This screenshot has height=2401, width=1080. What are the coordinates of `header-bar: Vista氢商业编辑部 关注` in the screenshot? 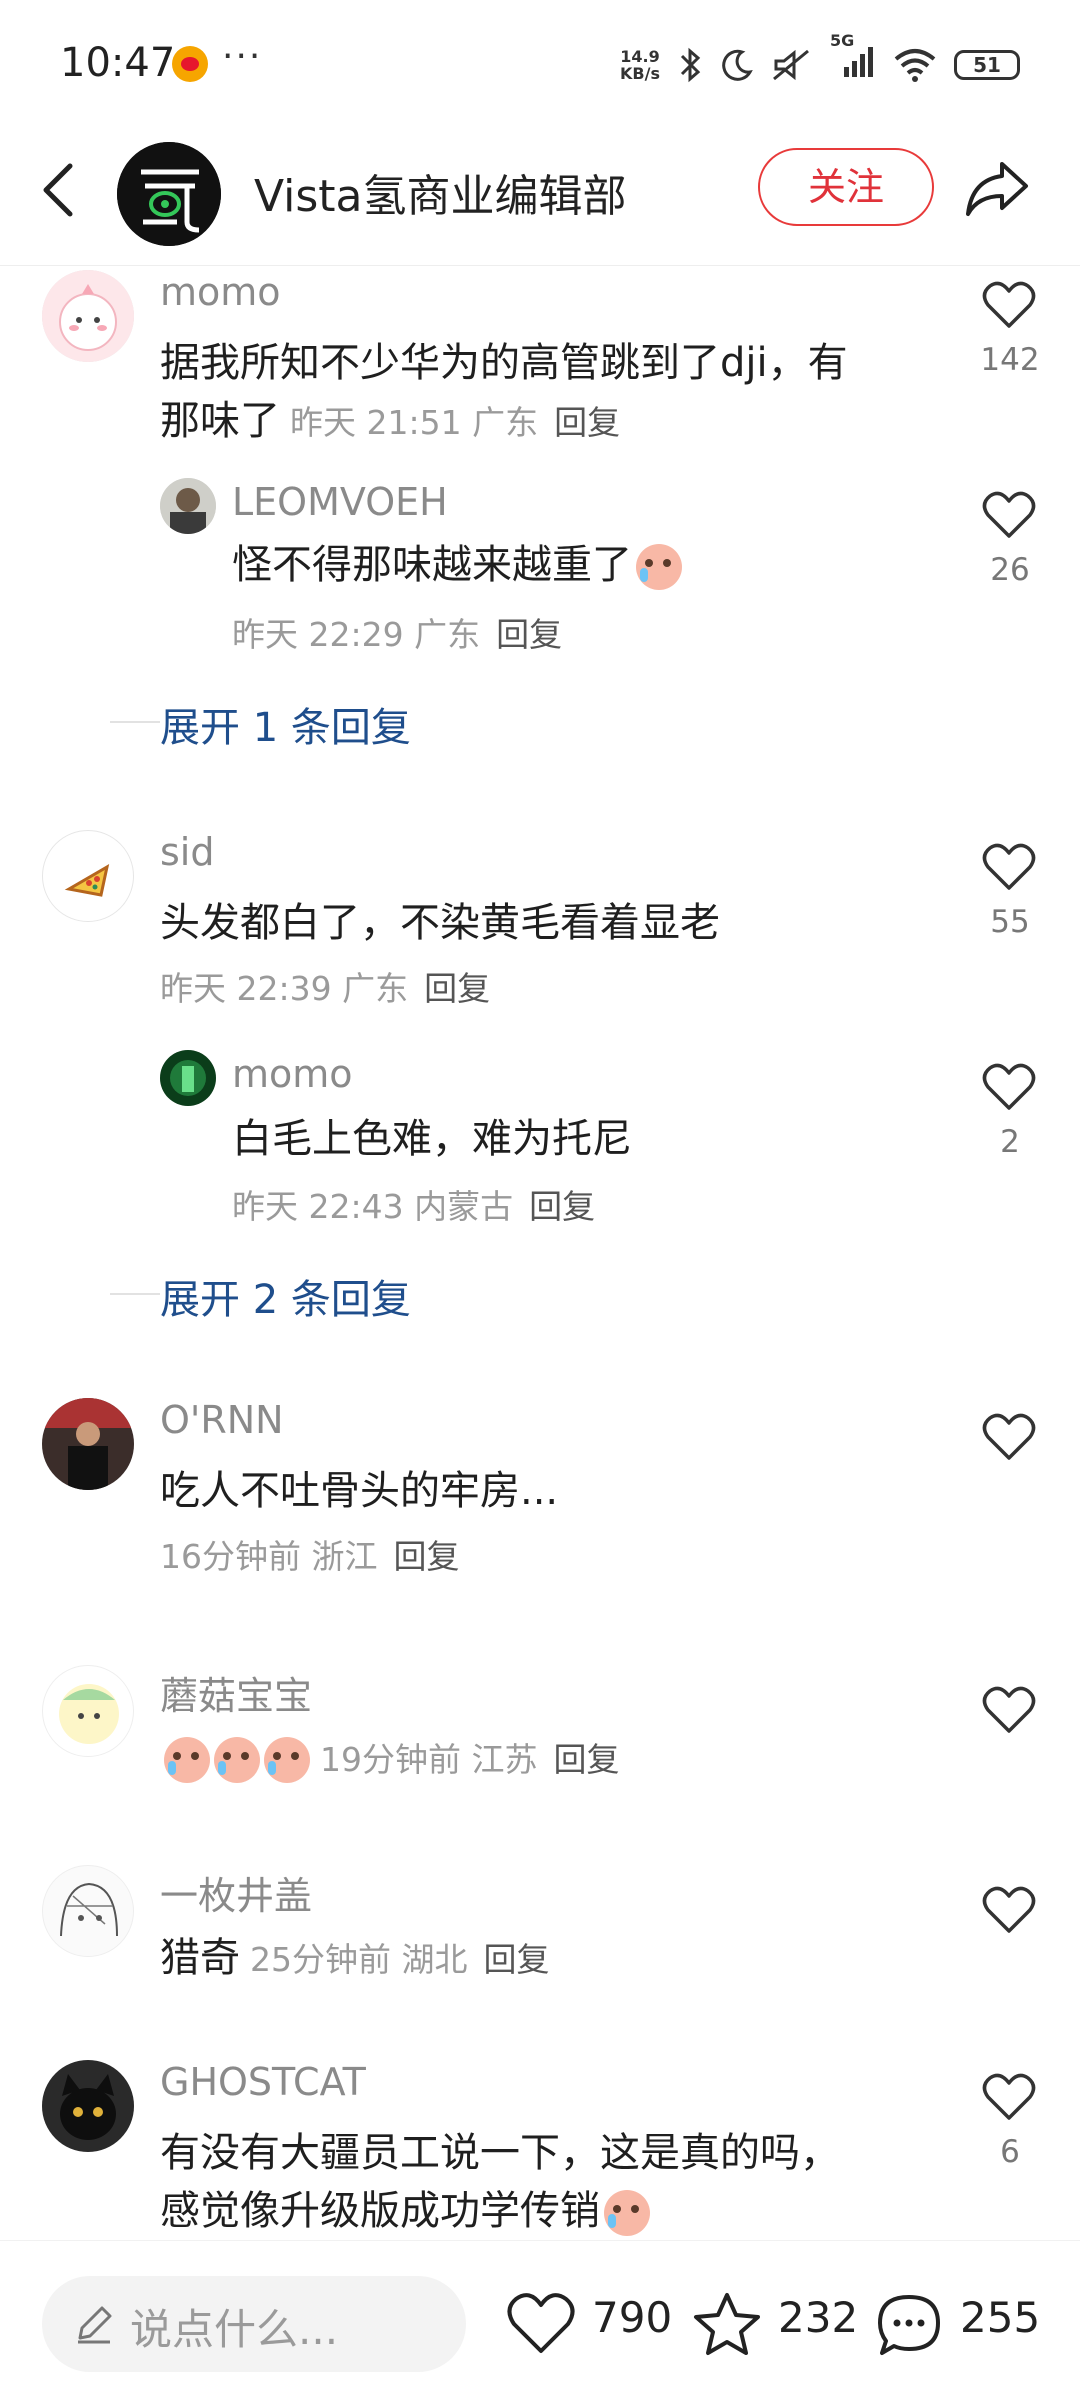 It's located at (540, 198).